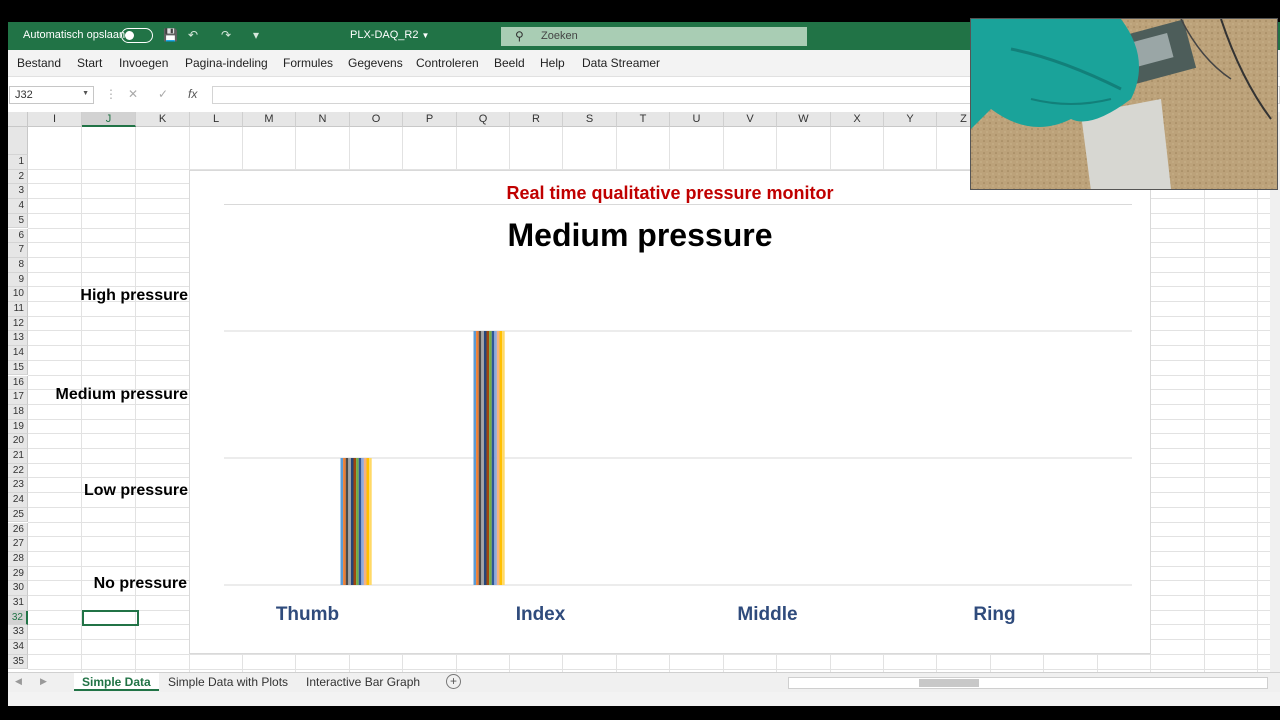  I want to click on column-header-i: I, so click(55, 119).